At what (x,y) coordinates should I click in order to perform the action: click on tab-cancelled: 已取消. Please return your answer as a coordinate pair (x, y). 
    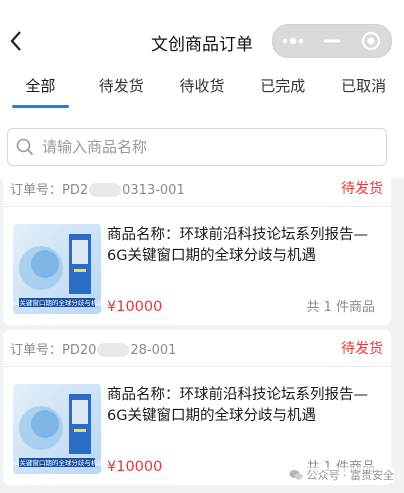
    Looking at the image, I should click on (363, 86).